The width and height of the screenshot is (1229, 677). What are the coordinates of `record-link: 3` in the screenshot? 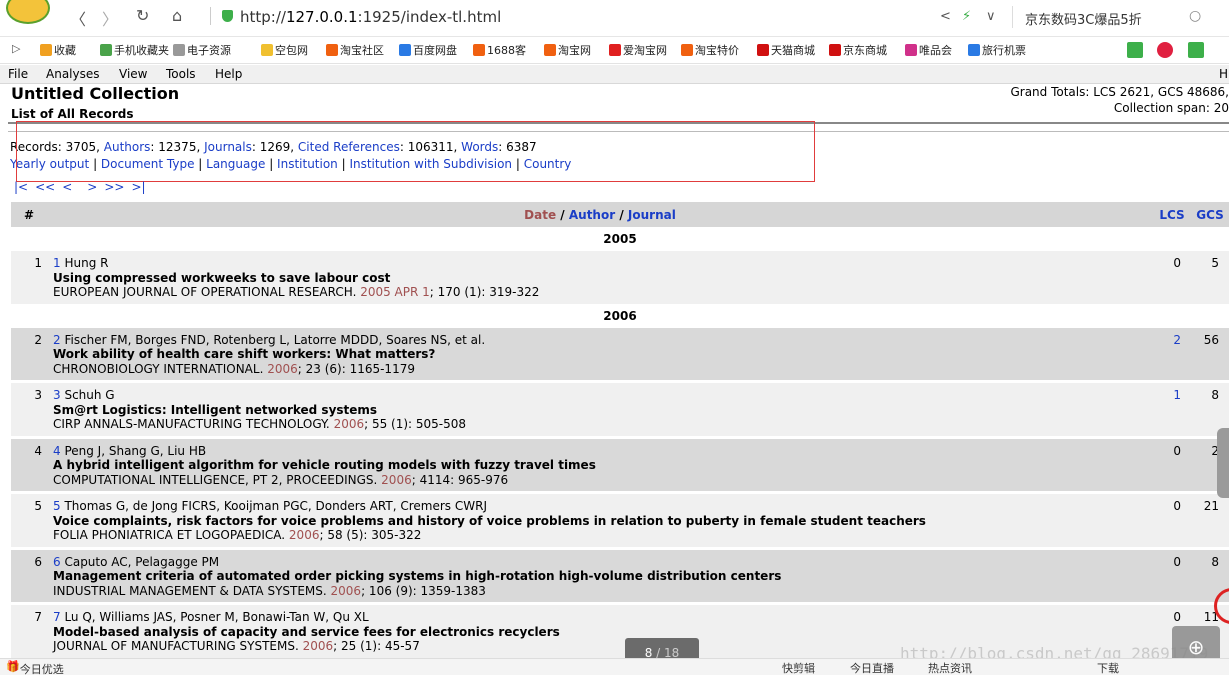 It's located at (57, 395).